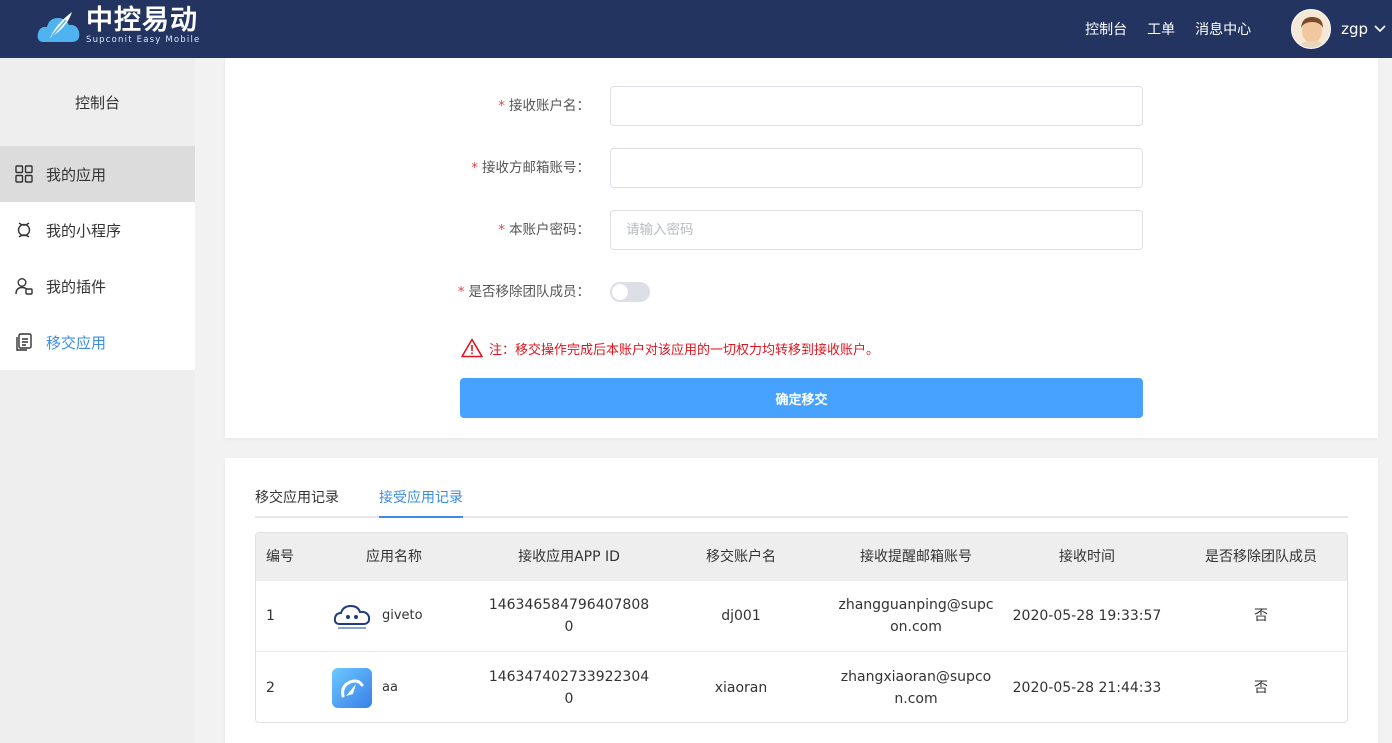 The height and width of the screenshot is (743, 1392). What do you see at coordinates (523, 292) in the screenshot?
I see `remove-member-label: * 是否移除团队成员：` at bounding box center [523, 292].